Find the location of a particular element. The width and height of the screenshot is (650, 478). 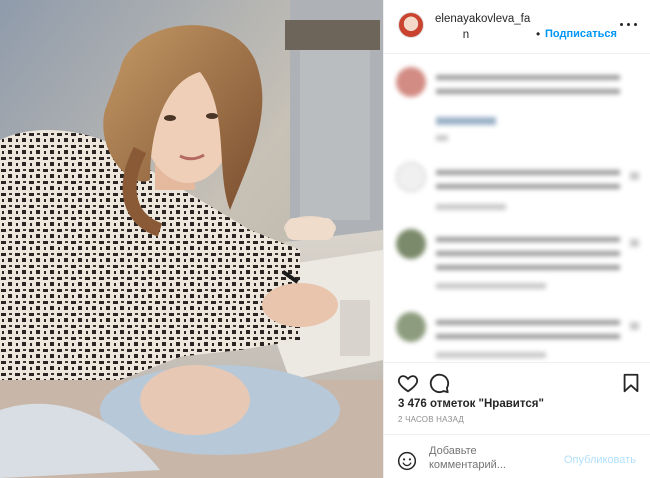

more-options-icon is located at coordinates (629, 25).